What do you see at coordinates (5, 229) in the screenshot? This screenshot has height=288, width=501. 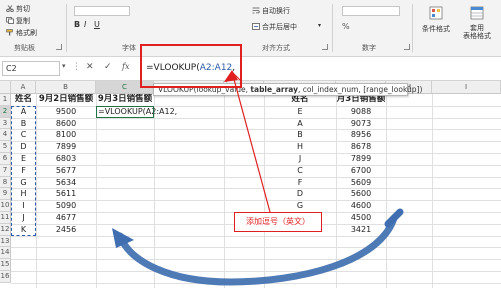 I see `row-header-12: 12` at bounding box center [5, 229].